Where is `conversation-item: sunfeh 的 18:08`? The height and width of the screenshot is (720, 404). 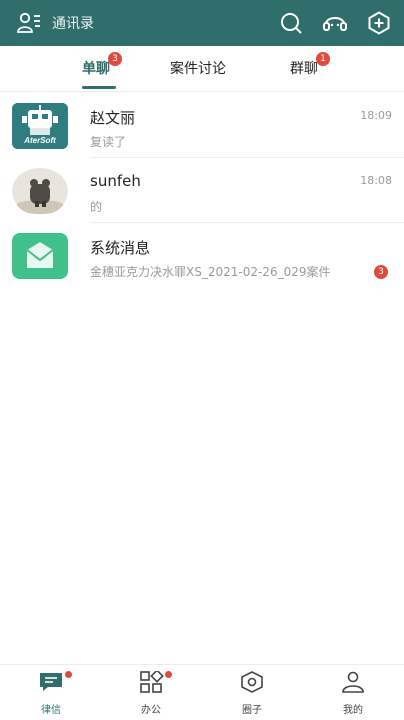
conversation-item: sunfeh 的 18:08 is located at coordinates (202, 190).